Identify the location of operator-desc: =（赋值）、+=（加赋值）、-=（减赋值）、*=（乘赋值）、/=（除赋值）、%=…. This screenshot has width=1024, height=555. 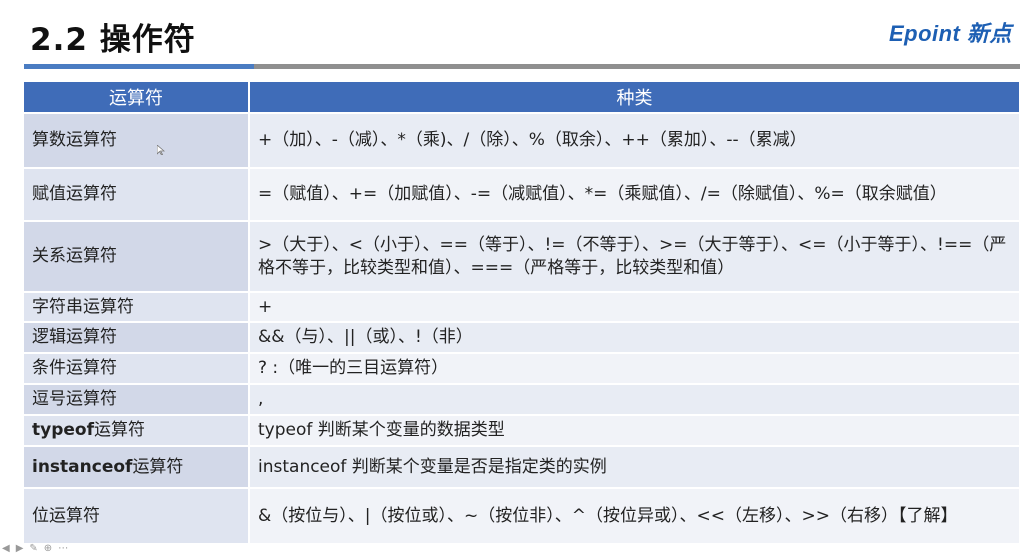
(635, 194).